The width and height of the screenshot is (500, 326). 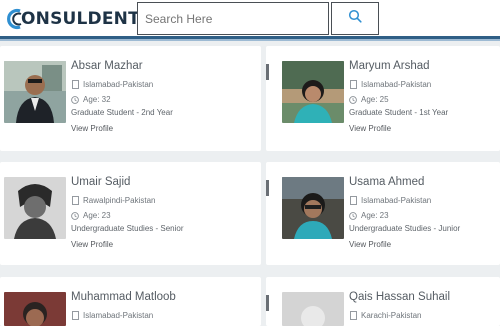 I want to click on study-text: Graduate Student - 1st Year, so click(x=399, y=112).